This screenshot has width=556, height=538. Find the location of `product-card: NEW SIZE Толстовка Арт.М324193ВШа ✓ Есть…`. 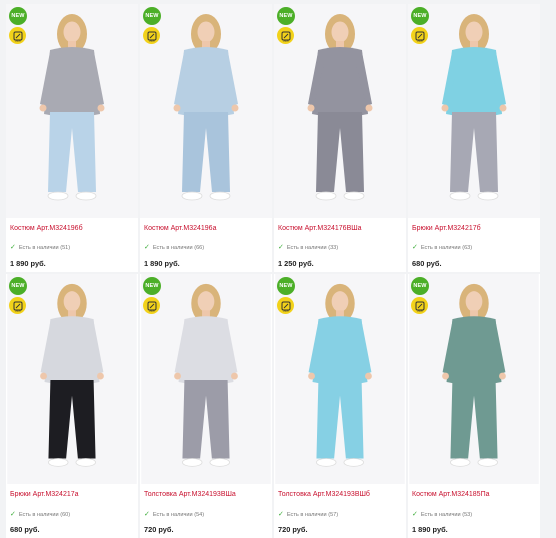

product-card: NEW SIZE Толстовка Арт.М324193ВШа ✓ Есть… is located at coordinates (206, 406).